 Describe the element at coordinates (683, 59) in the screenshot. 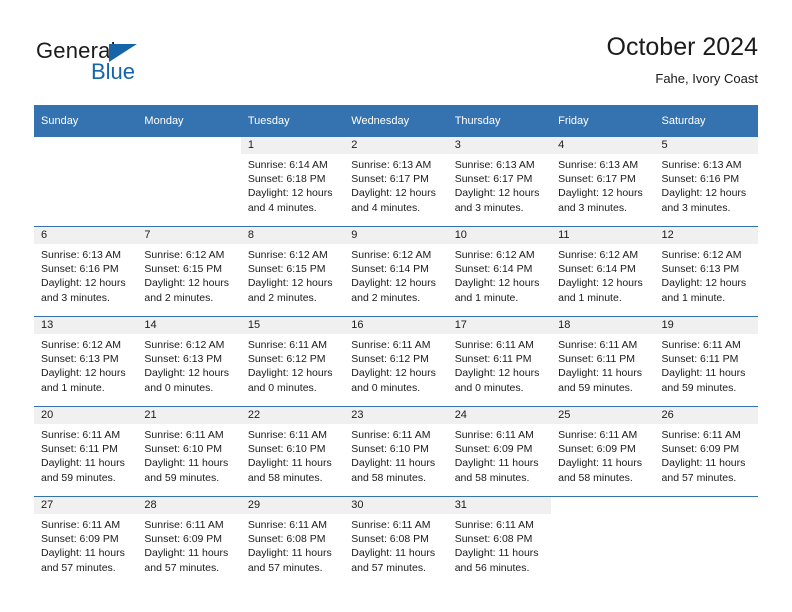

I see `title-block: October 2024 Fahe, Ivory Coast` at that location.